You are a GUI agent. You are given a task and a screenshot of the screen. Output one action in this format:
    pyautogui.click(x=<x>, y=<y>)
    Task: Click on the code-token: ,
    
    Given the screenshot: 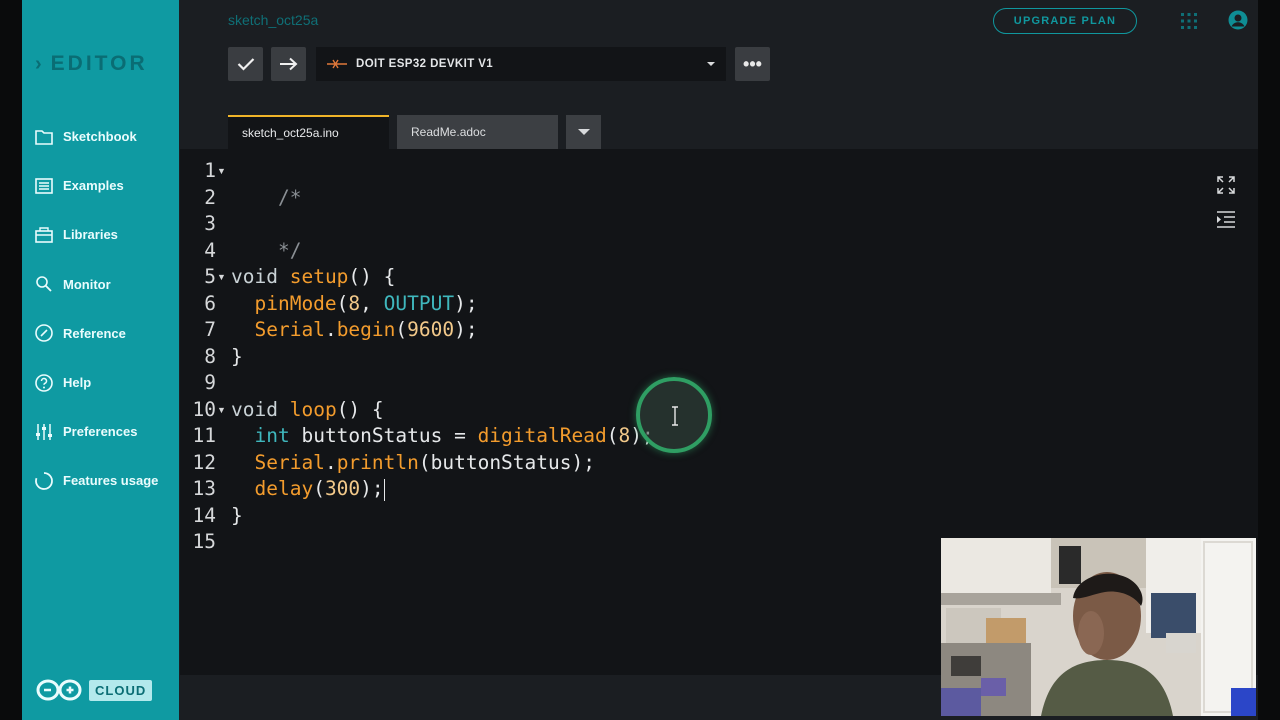 What is the action you would take?
    pyautogui.click(x=372, y=303)
    